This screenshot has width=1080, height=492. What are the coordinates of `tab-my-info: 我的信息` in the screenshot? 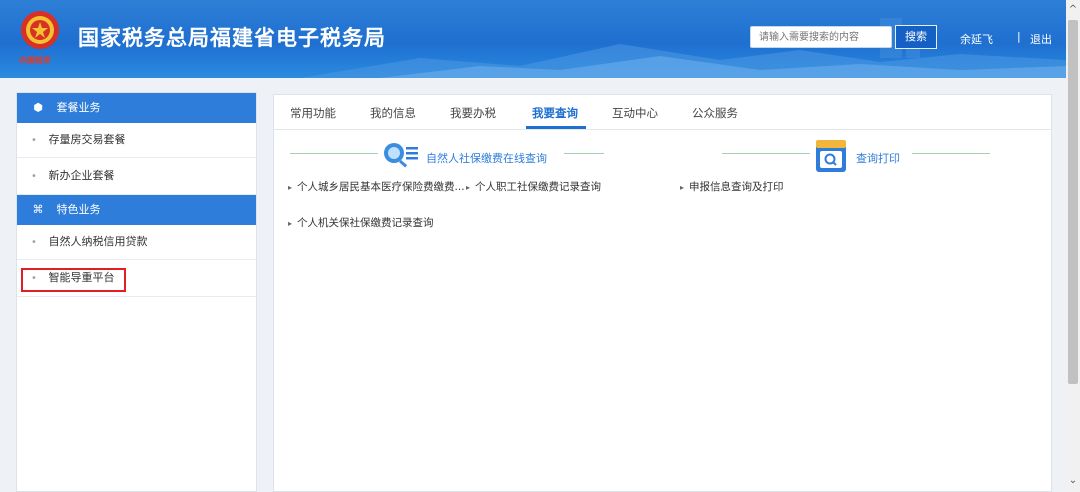 It's located at (393, 113).